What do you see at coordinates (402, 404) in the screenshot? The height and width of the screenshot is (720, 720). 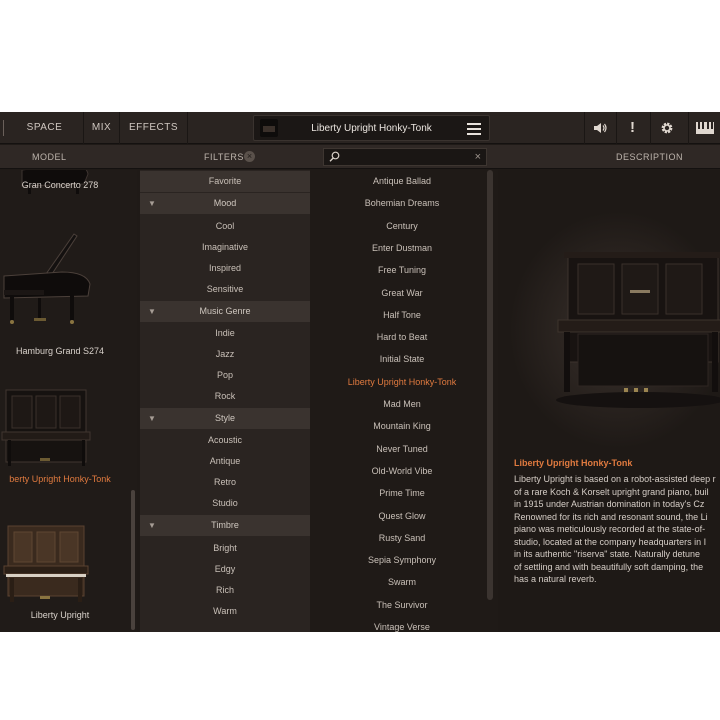 I see `preset-list-item: Mad Men` at bounding box center [402, 404].